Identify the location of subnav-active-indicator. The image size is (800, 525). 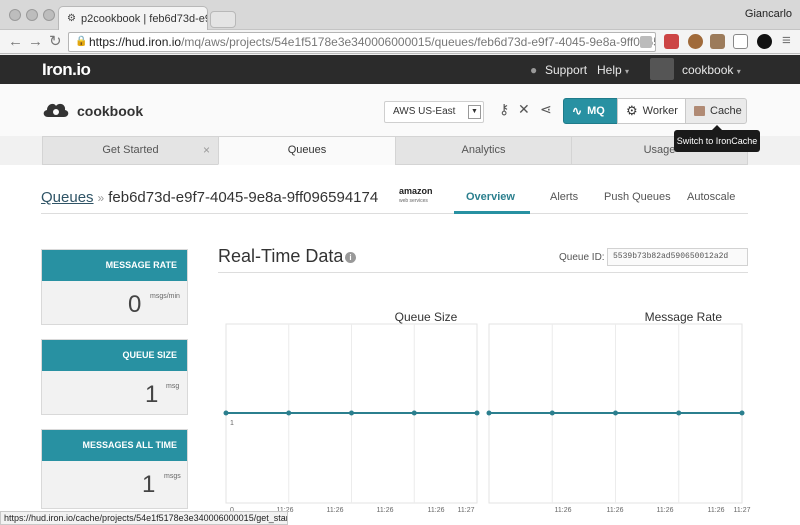
(492, 212).